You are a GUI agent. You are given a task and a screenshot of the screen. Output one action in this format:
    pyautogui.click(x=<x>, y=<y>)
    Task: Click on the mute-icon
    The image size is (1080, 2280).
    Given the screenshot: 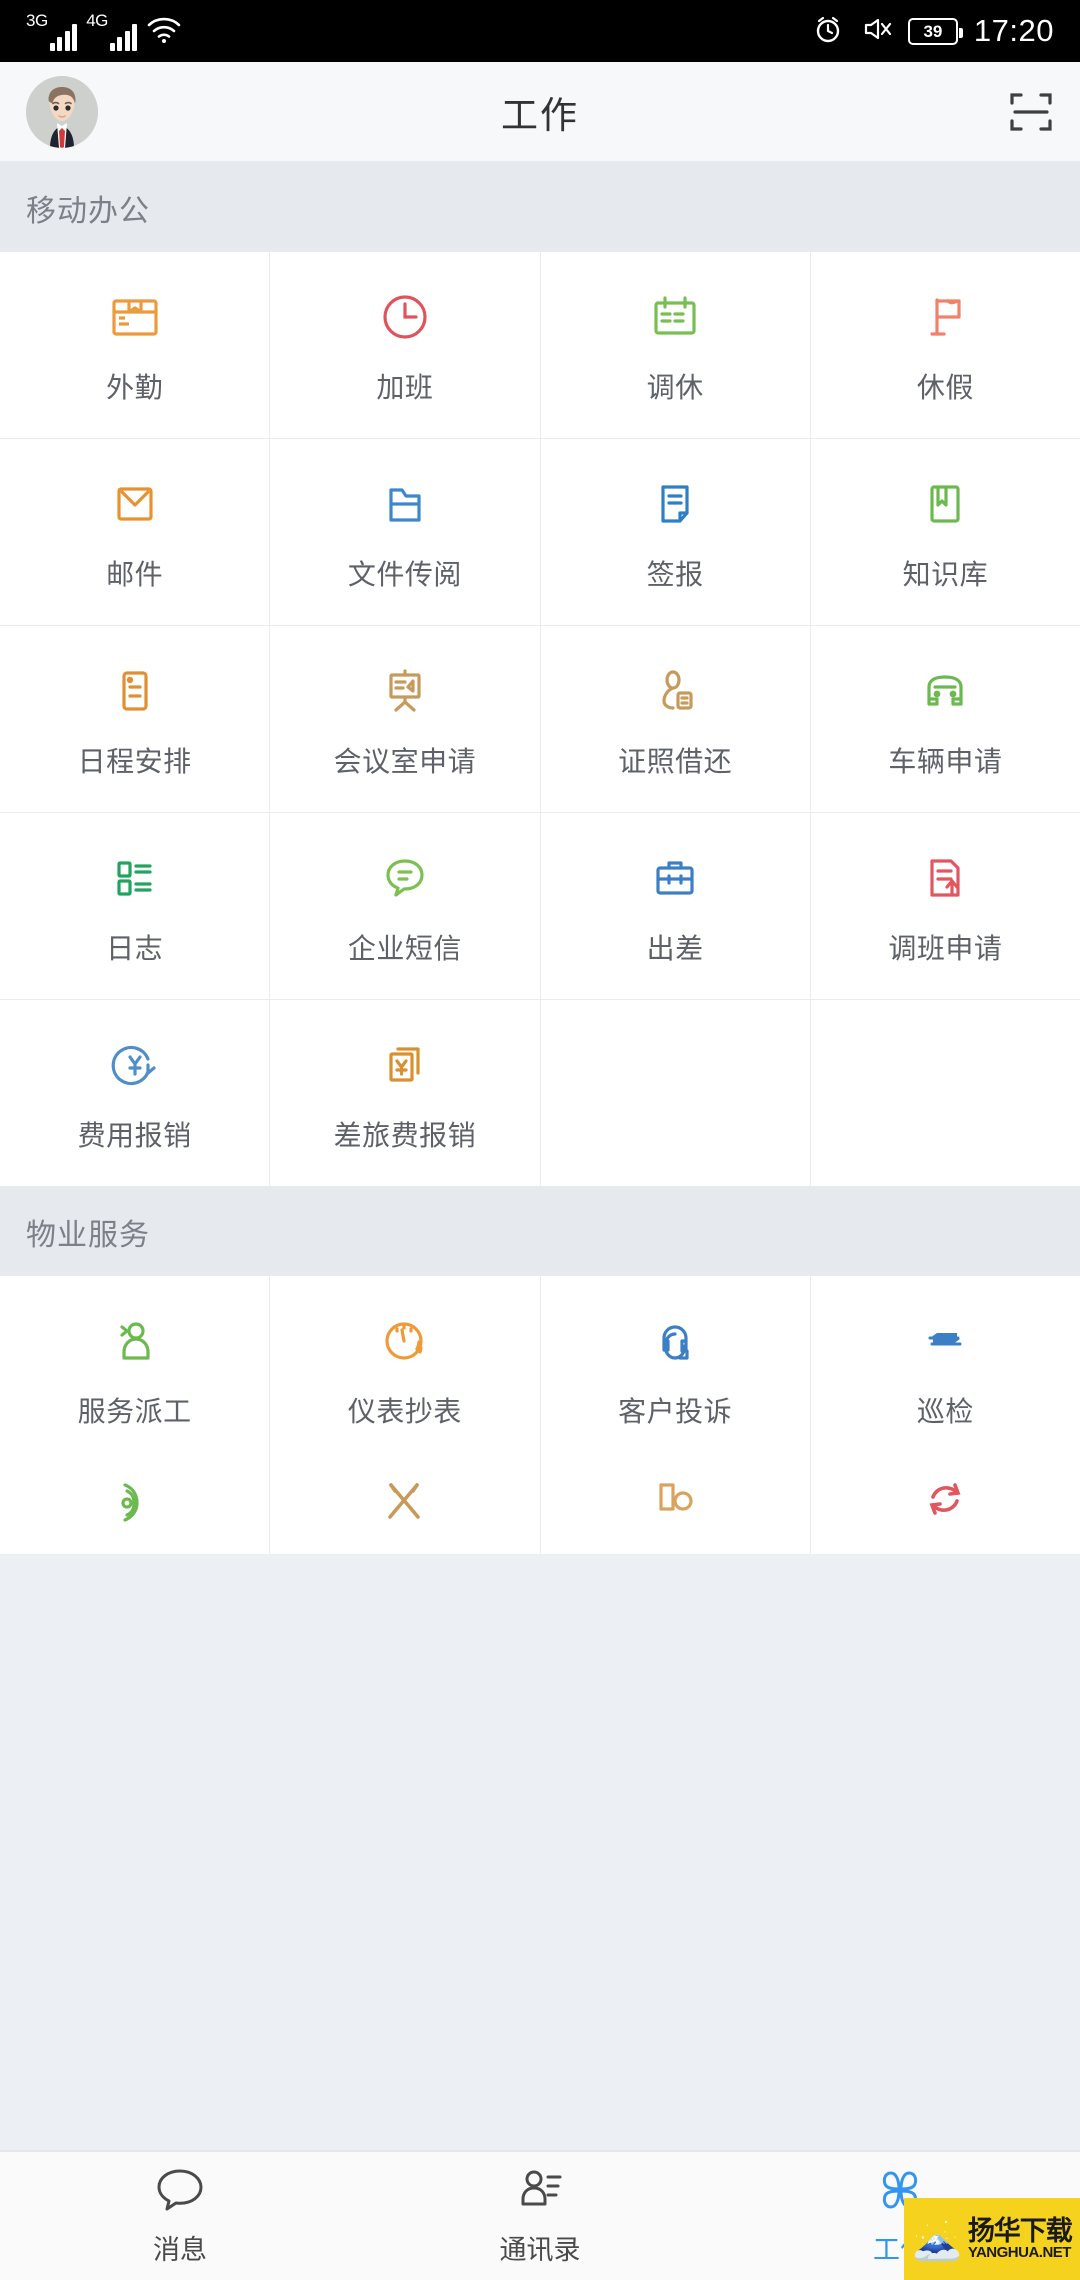 What is the action you would take?
    pyautogui.click(x=876, y=31)
    